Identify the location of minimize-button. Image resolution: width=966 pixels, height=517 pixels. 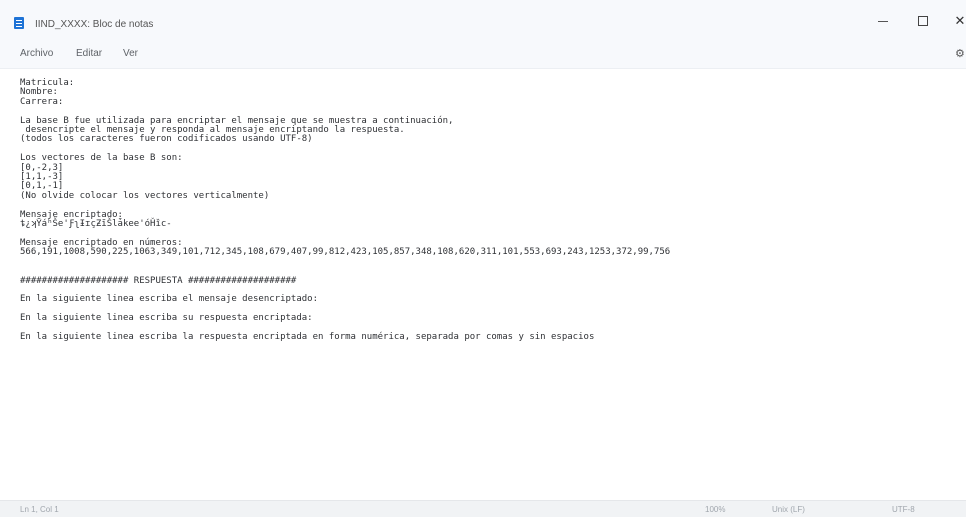
(883, 21).